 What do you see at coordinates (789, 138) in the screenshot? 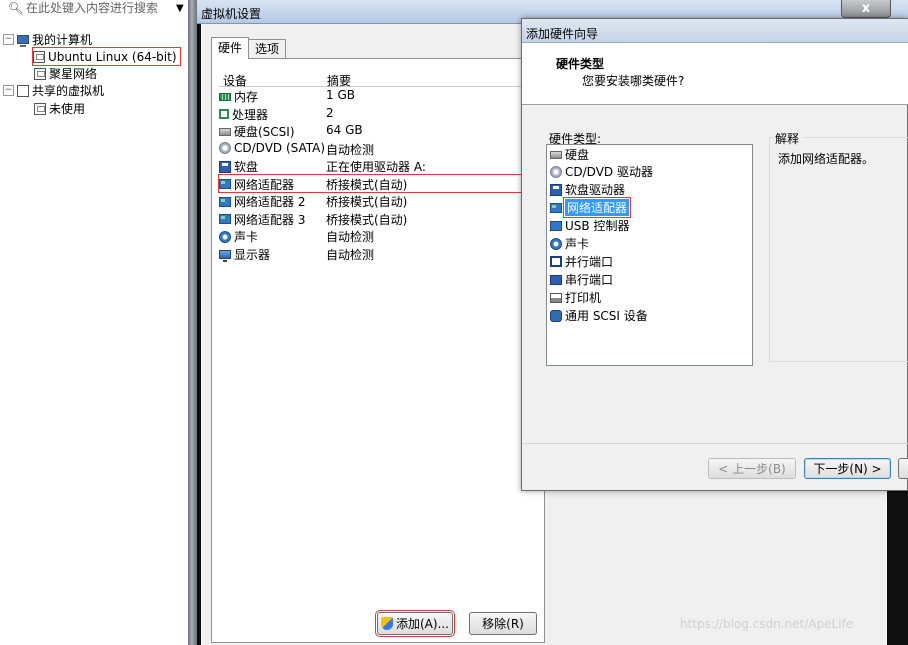
I see `description-label: 解释` at bounding box center [789, 138].